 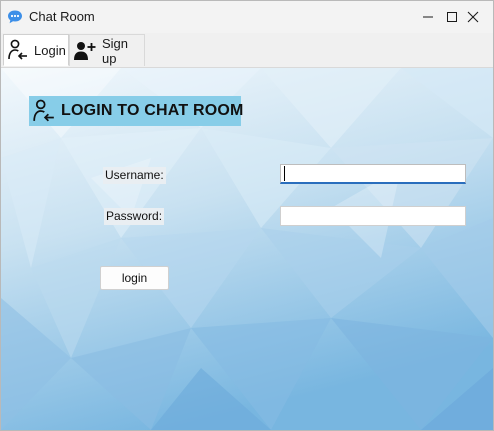 I want to click on password-label: Password:, so click(x=134, y=216).